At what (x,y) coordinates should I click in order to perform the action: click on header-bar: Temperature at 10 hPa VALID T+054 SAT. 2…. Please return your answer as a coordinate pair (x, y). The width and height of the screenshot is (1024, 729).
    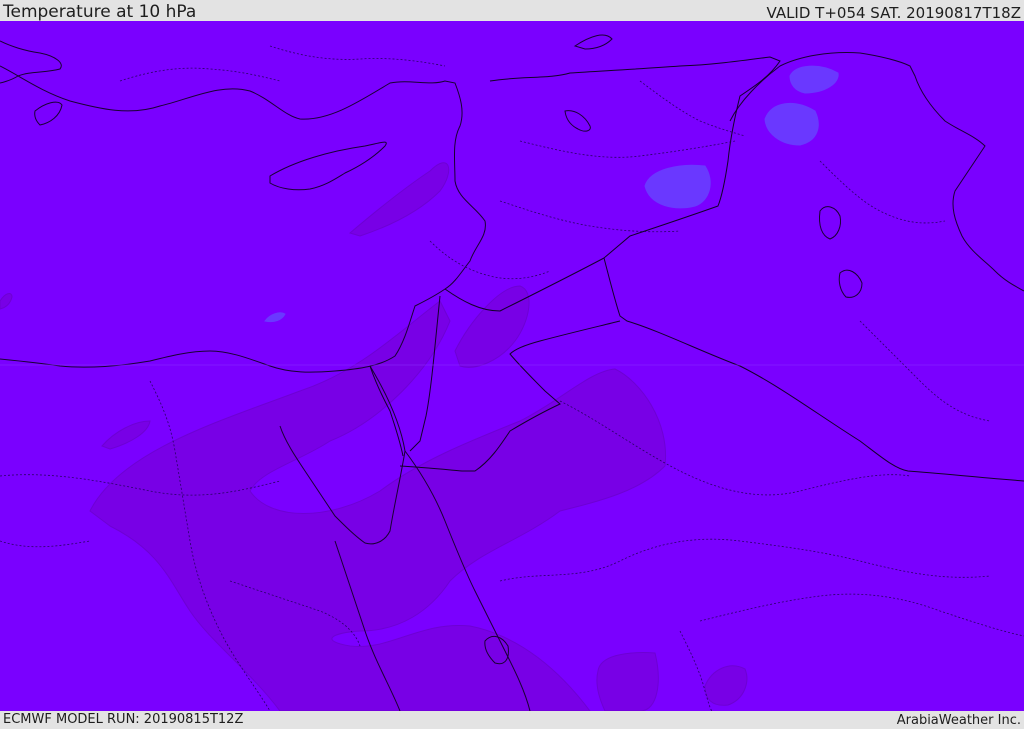
    Looking at the image, I should click on (512, 10).